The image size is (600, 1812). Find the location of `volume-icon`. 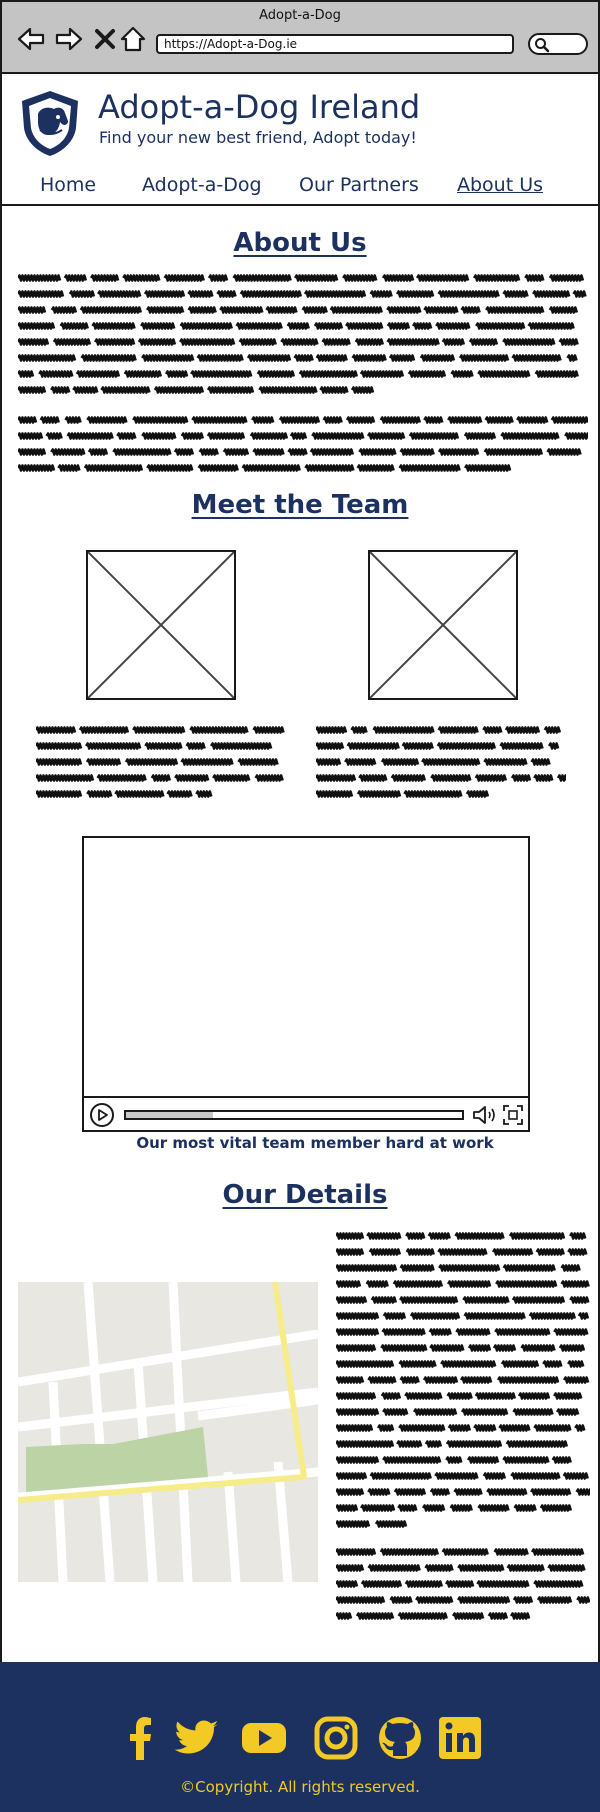

volume-icon is located at coordinates (485, 1115).